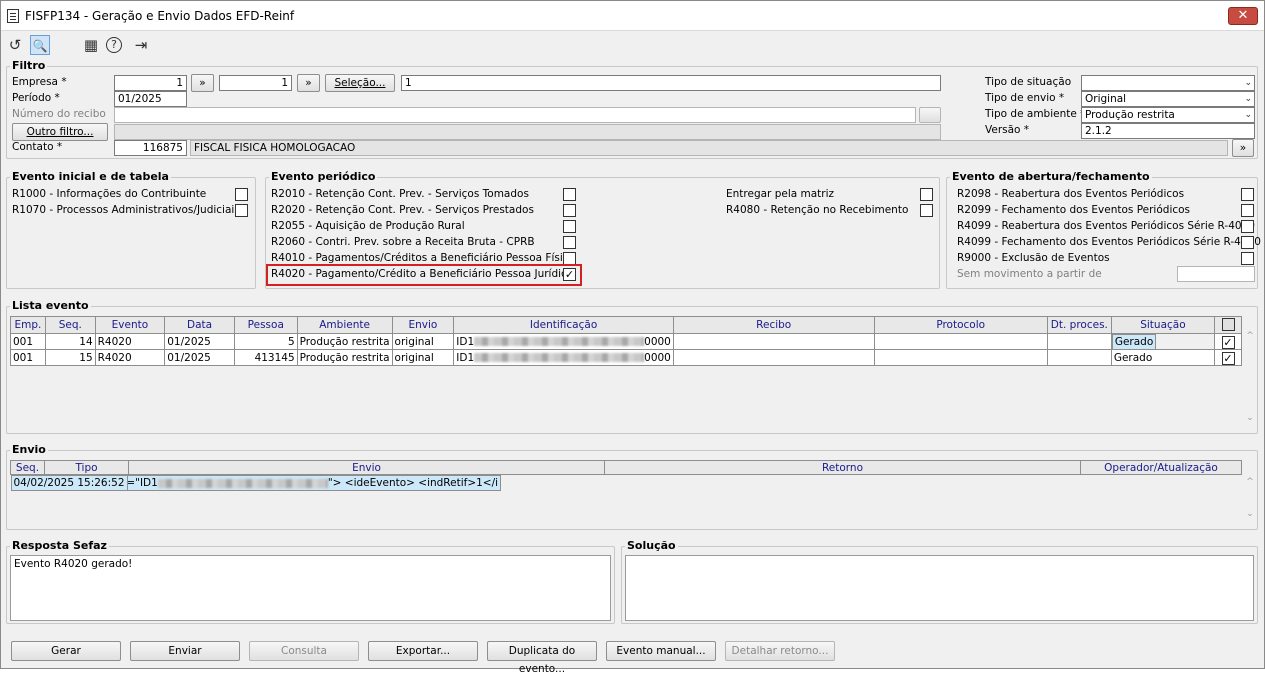 This screenshot has width=1265, height=678. What do you see at coordinates (265, 325) in the screenshot?
I see `col-pessoa: Pessoa` at bounding box center [265, 325].